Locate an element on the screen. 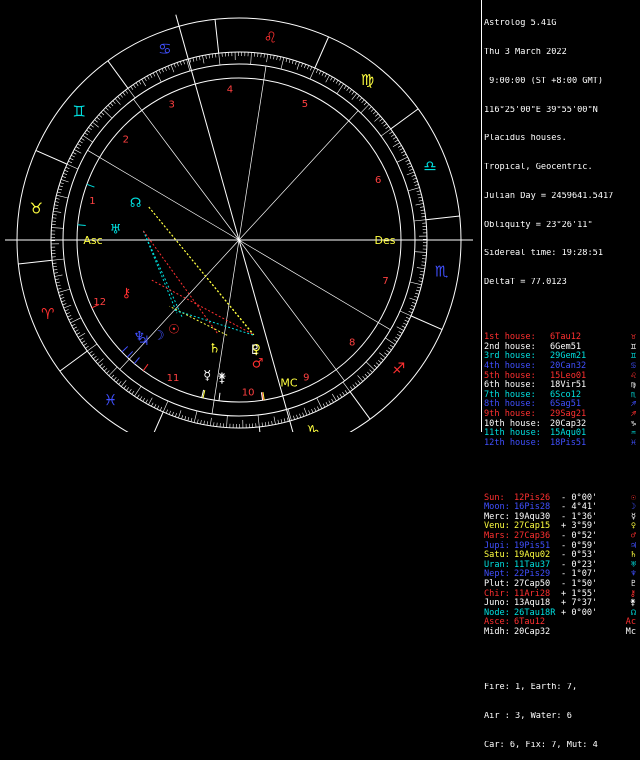 Image resolution: width=640 pixels, height=760 pixels. element-summary-2: Air : 3, Water: 6 is located at coordinates (562, 717).